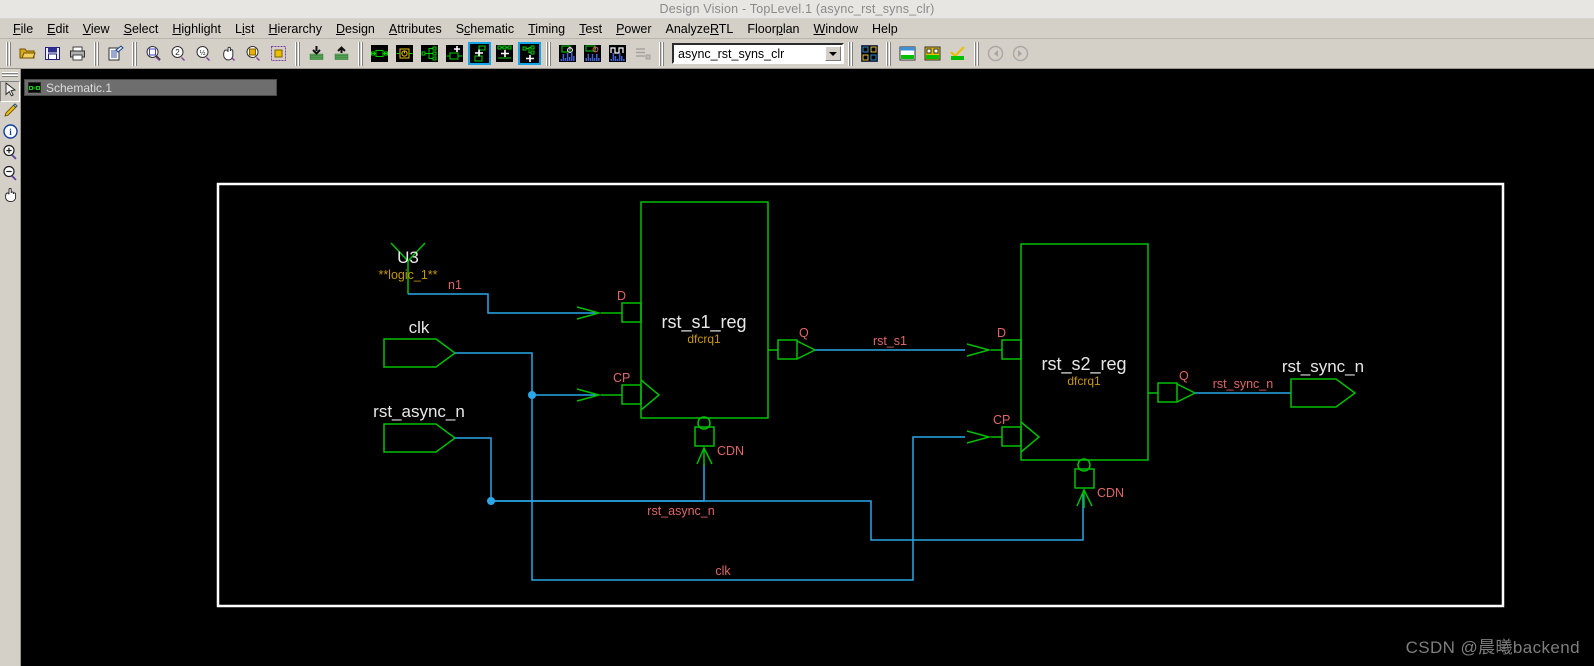  What do you see at coordinates (696, 333) in the screenshot?
I see `instance-rst-s1-reg: rst_s1_reg dfcrq1 D CP Q CDN` at bounding box center [696, 333].